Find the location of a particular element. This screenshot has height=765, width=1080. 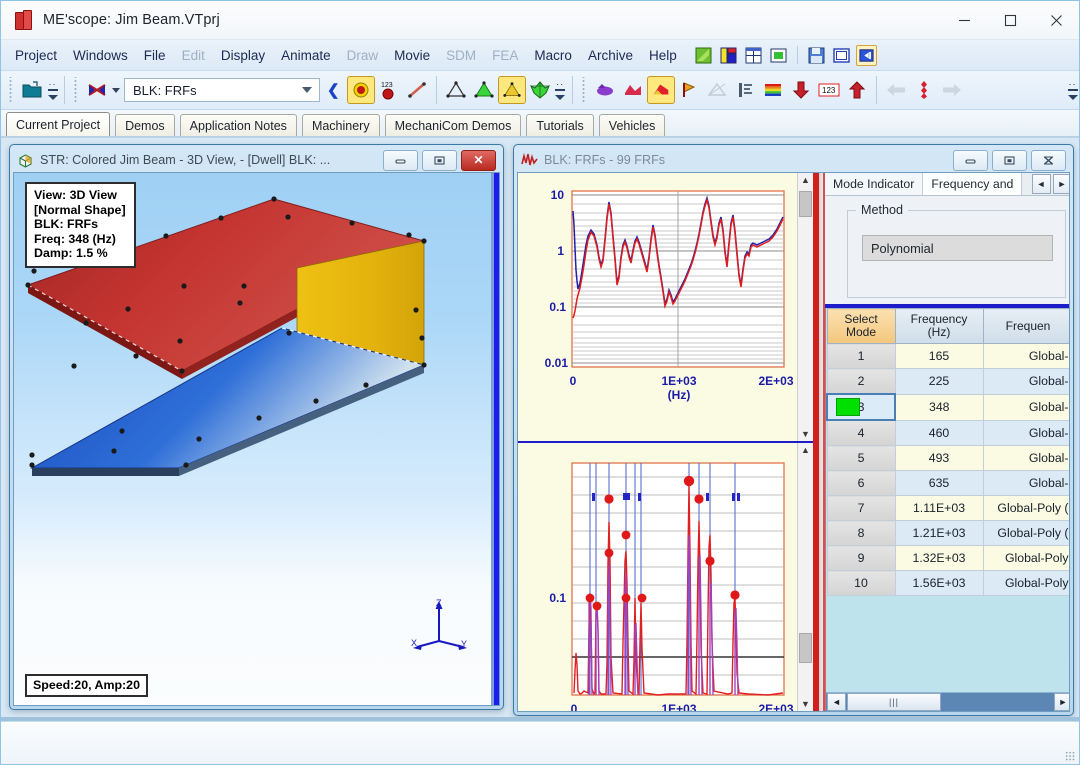

cmif-scroll-up-icon: ▲ is located at coordinates (805, 450).